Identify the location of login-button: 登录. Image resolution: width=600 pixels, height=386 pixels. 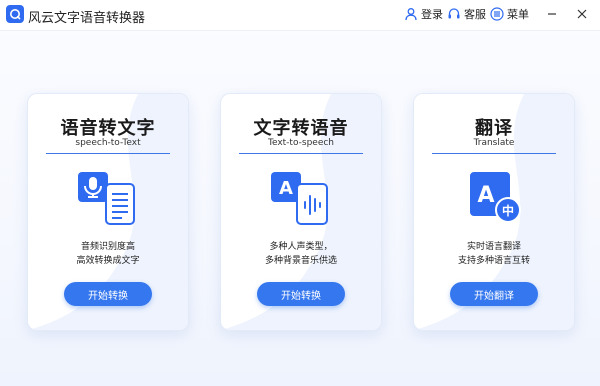
(423, 14).